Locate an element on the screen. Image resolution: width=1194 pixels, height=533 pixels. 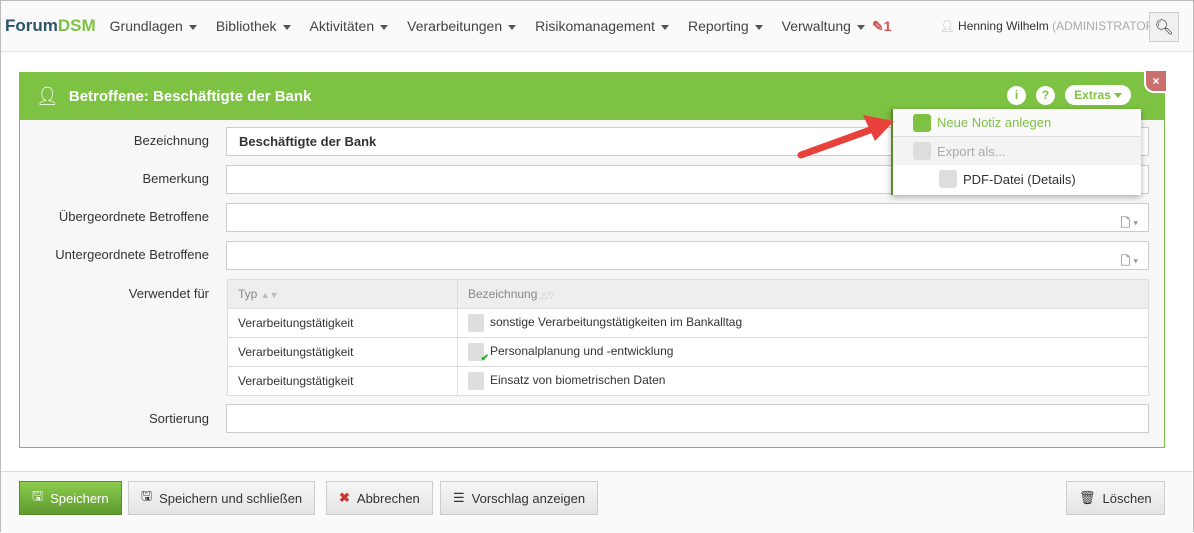
search-button: 🔍︎ is located at coordinates (1164, 27).